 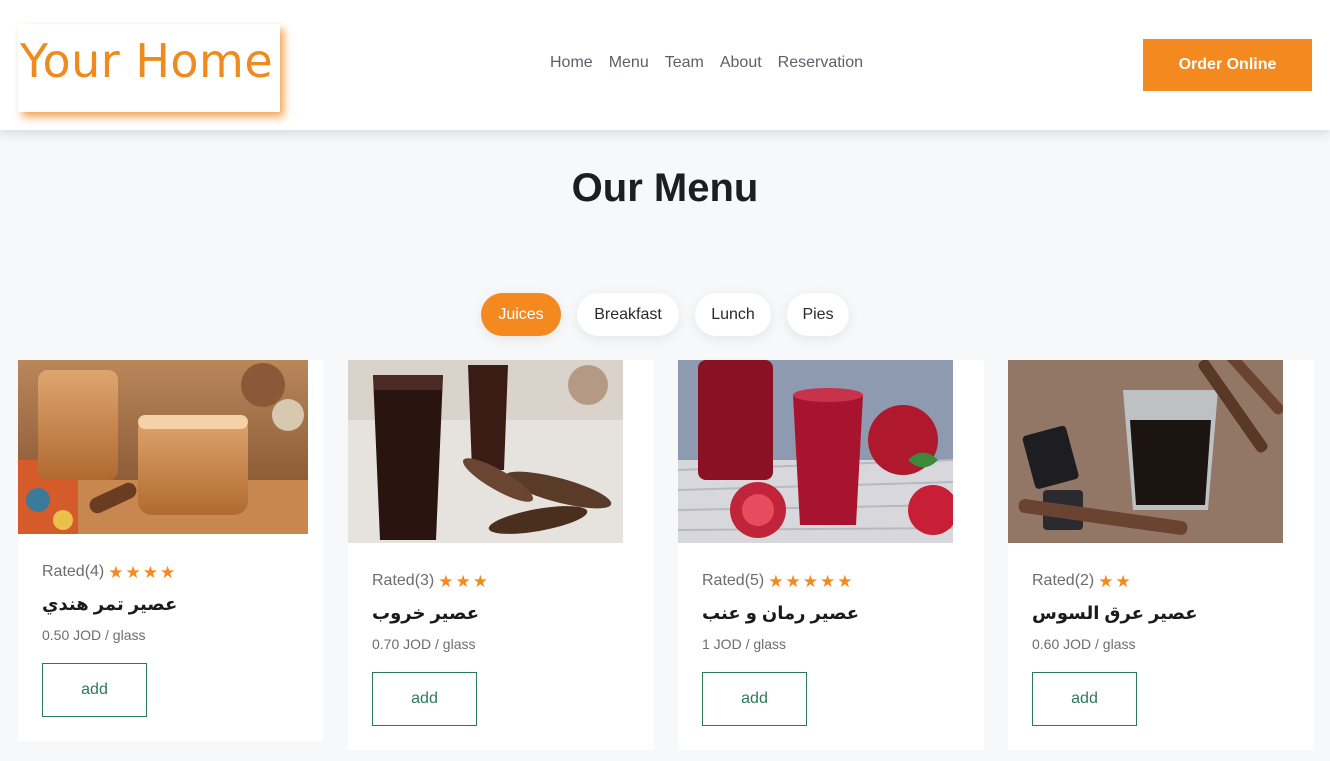 I want to click on item-name: عصير تمر هندي, so click(x=110, y=604).